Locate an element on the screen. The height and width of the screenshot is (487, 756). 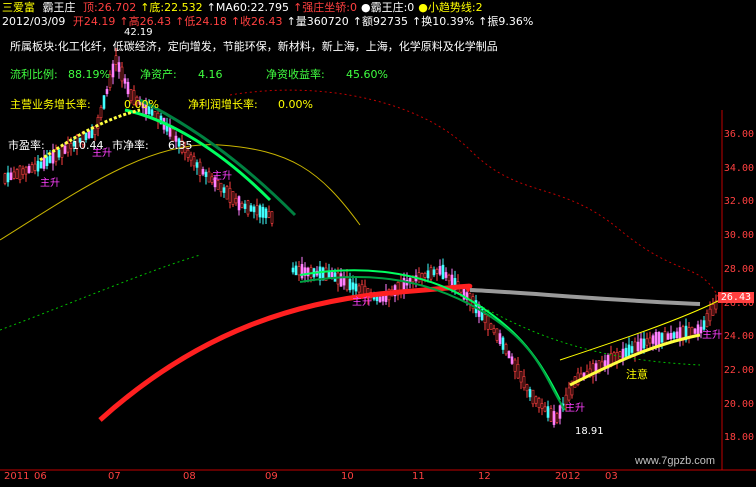
circulation-value: 88.19% is located at coordinates (89, 74).